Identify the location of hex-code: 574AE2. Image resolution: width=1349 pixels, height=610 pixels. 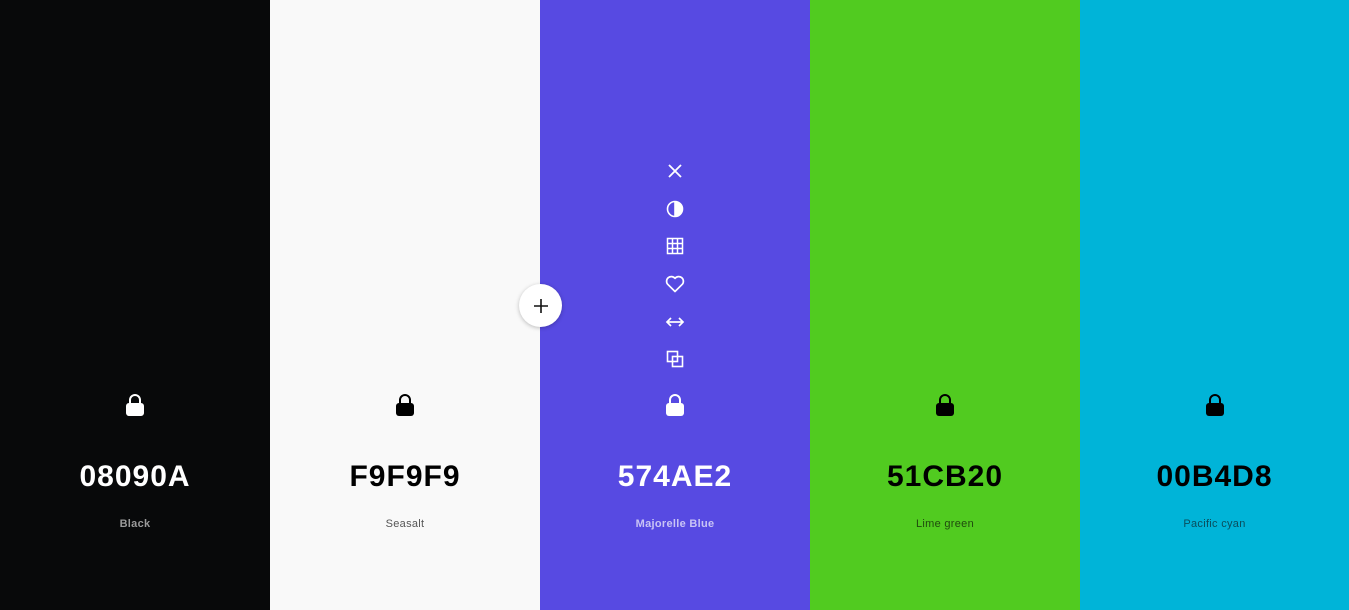
(675, 477).